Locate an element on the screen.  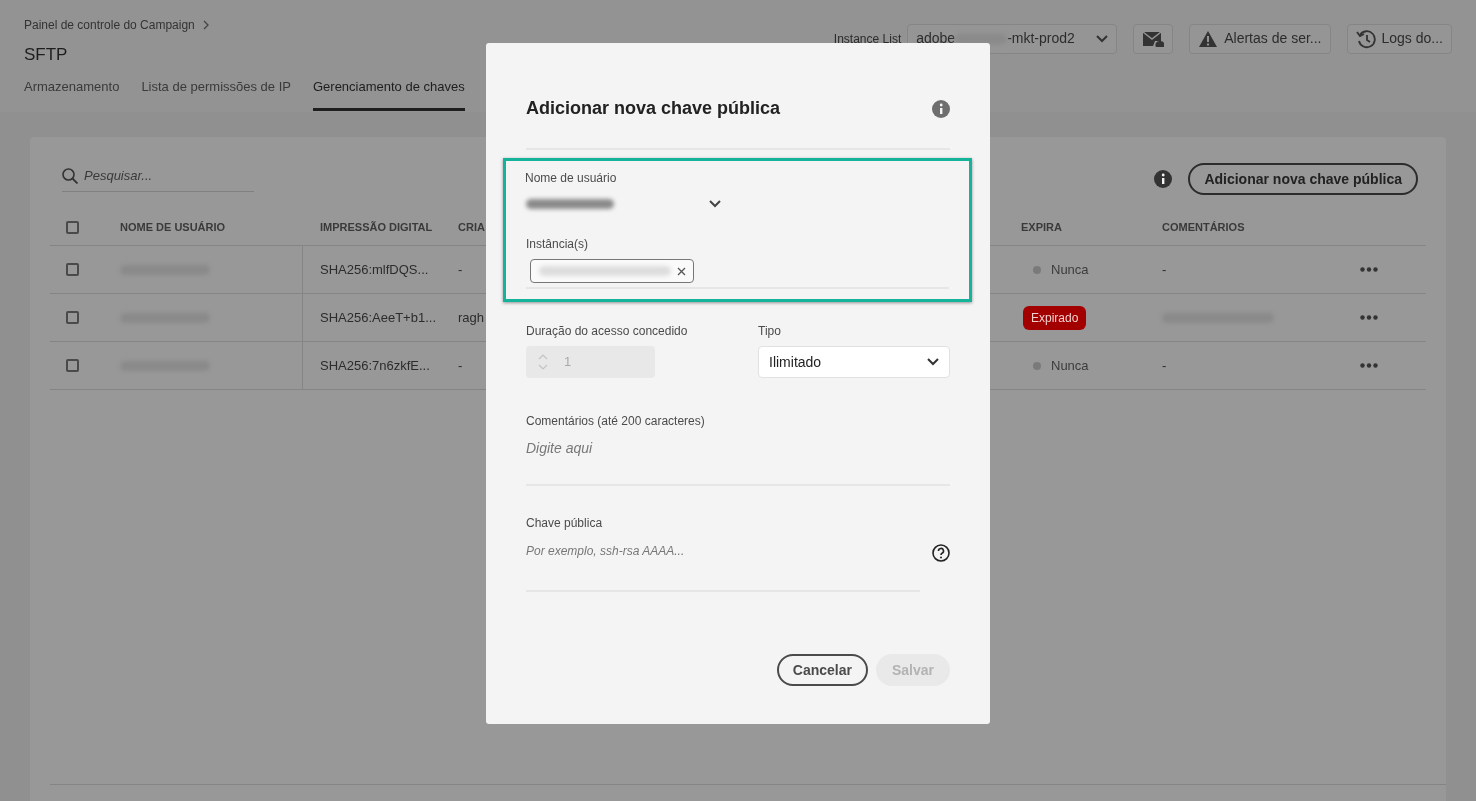
select-value: -mkt-prod2 is located at coordinates (1041, 39).